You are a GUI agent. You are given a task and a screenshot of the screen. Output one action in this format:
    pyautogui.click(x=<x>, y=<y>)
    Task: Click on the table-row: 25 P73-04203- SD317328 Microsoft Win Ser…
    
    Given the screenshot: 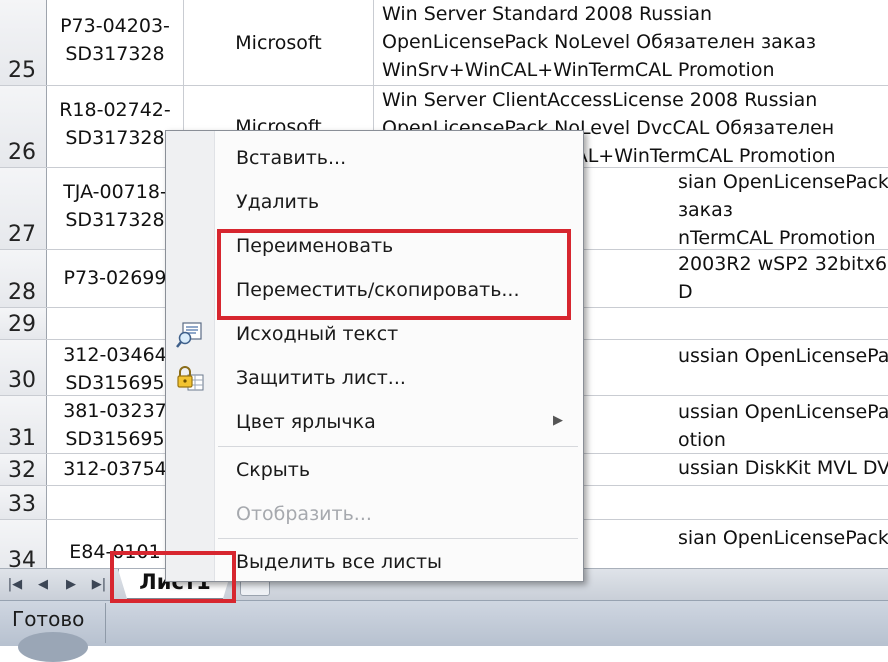 What is the action you would take?
    pyautogui.click(x=444, y=43)
    